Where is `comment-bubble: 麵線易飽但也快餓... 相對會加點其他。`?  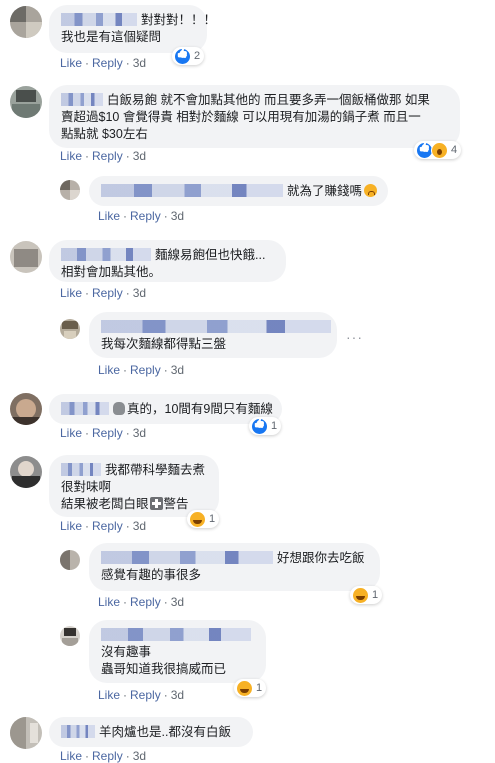
comment-bubble: 麵線易飽但也快餓... 相對會加點其他。 is located at coordinates (167, 261).